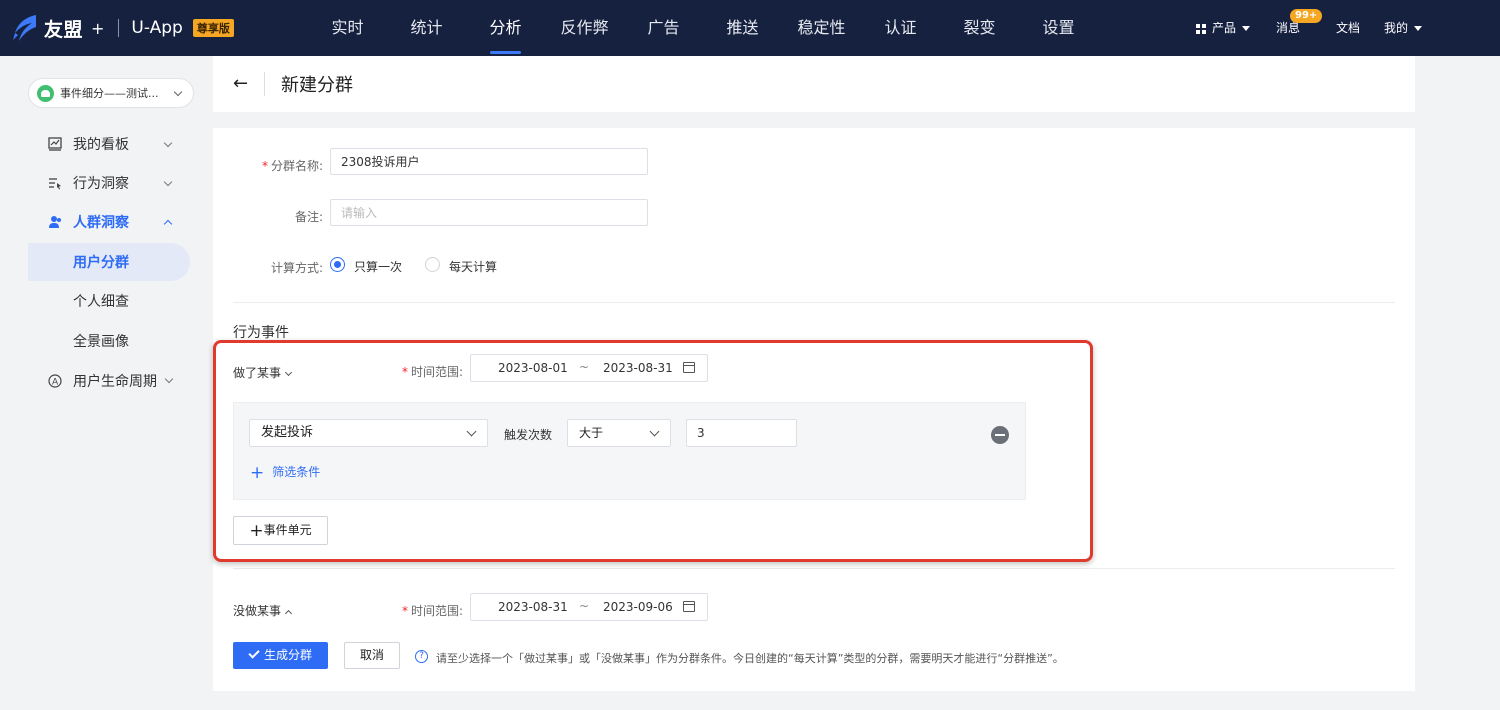 The image size is (1500, 710). I want to click on segment-name-input, so click(489, 161).